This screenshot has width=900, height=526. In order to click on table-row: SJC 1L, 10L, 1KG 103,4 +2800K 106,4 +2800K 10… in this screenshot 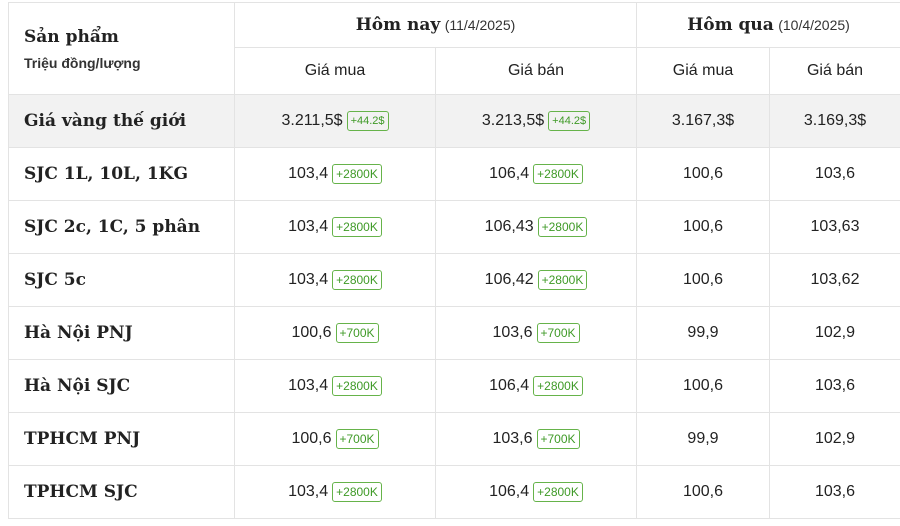, I will do `click(454, 174)`.